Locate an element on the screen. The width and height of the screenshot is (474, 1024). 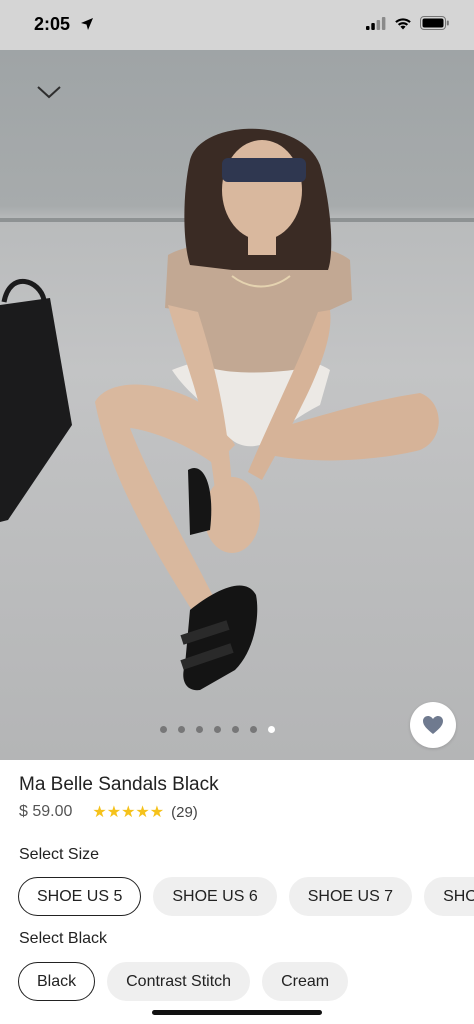
price-row: $ 59.00 ★★★★★ (29) is located at coordinates (108, 812).